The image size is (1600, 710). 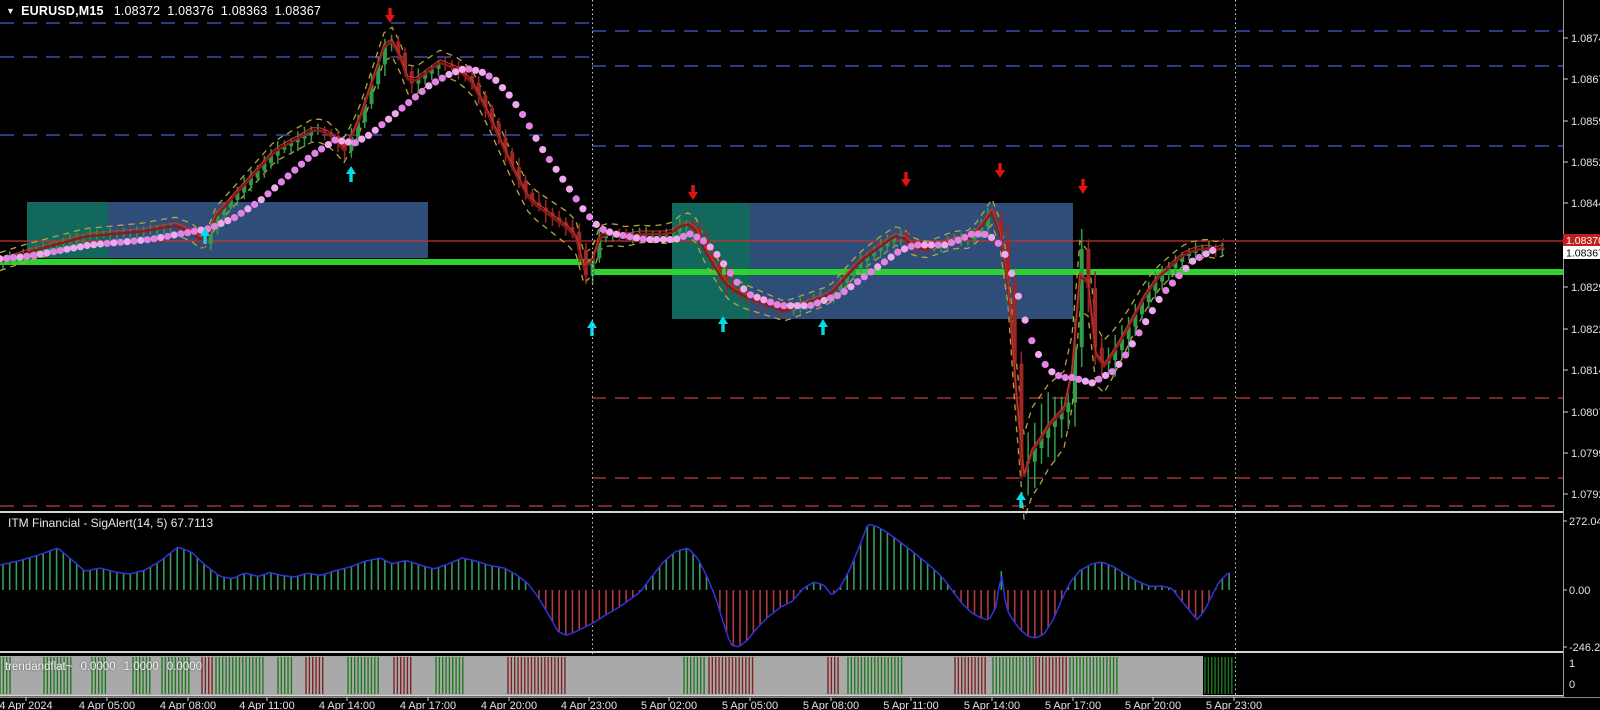 I want to click on axis-column-mask, so click(x=1581, y=355).